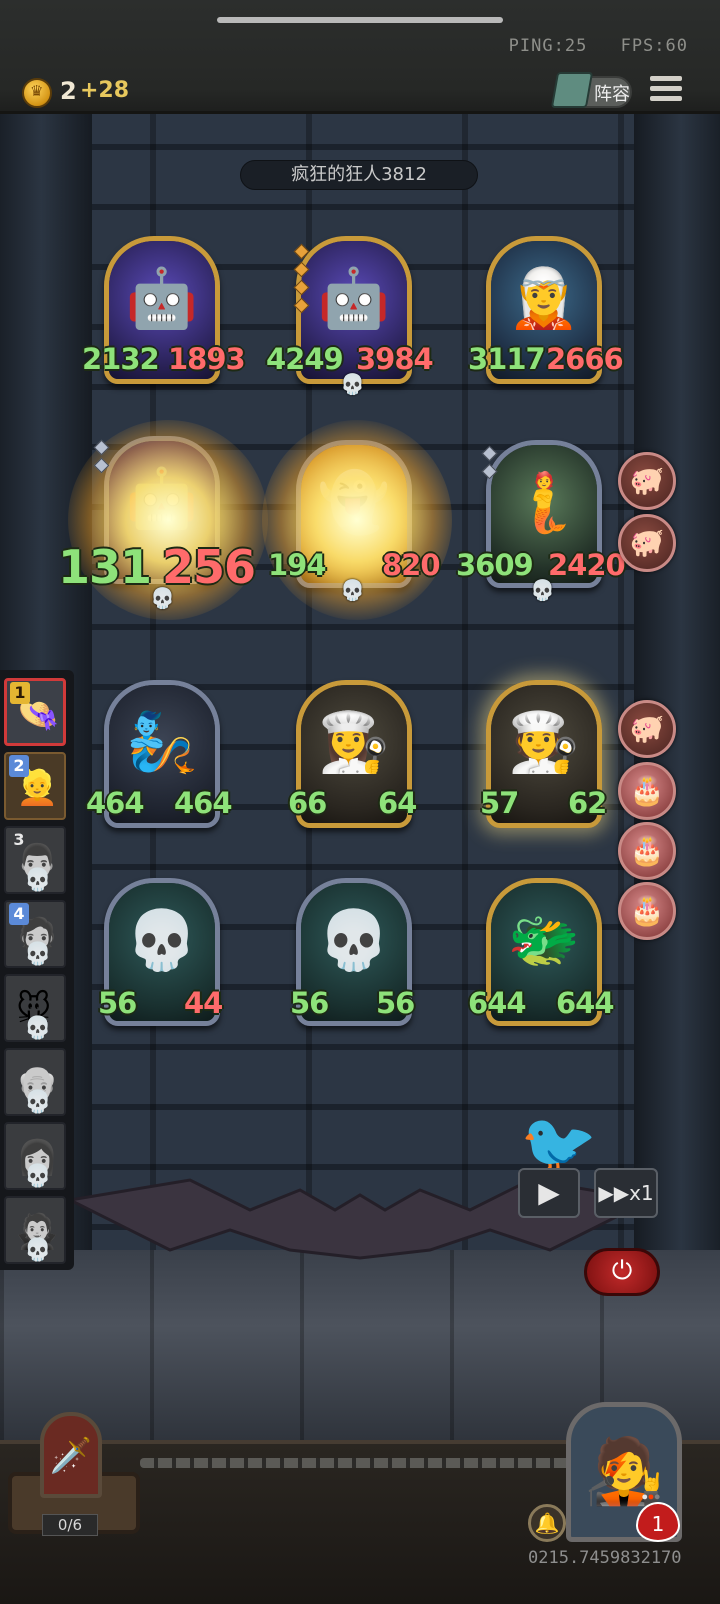 Image resolution: width=720 pixels, height=1604 pixels. I want to click on unit-health: 62, so click(587, 803).